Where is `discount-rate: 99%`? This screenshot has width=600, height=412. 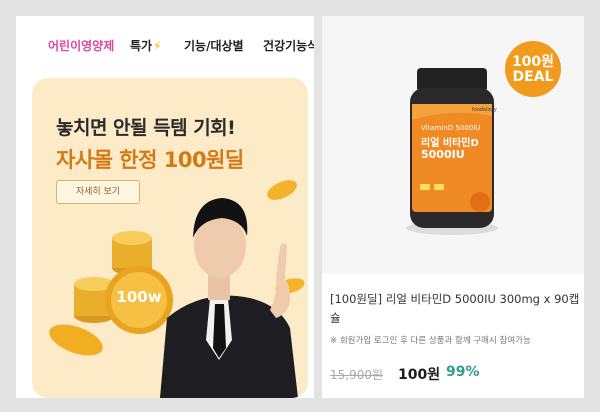
discount-rate: 99% is located at coordinates (463, 372).